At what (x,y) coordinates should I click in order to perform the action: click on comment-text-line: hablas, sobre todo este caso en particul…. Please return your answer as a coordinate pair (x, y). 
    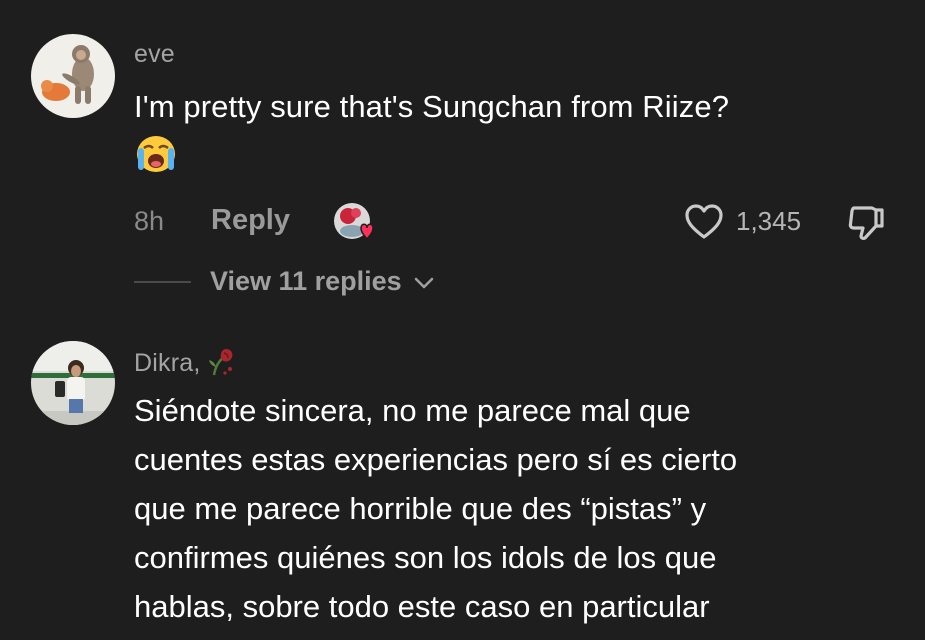
    Looking at the image, I should click on (422, 606).